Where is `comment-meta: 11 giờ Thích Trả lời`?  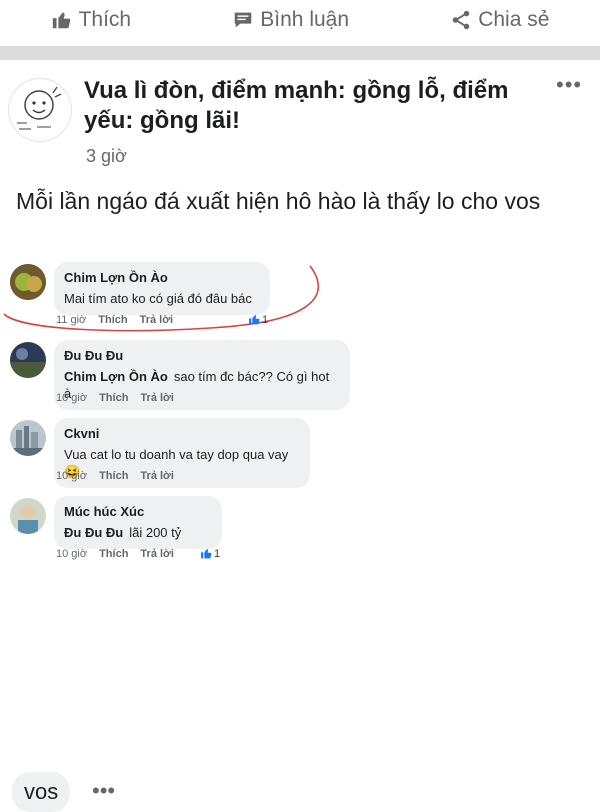 comment-meta: 11 giờ Thích Trả lời is located at coordinates (120, 320).